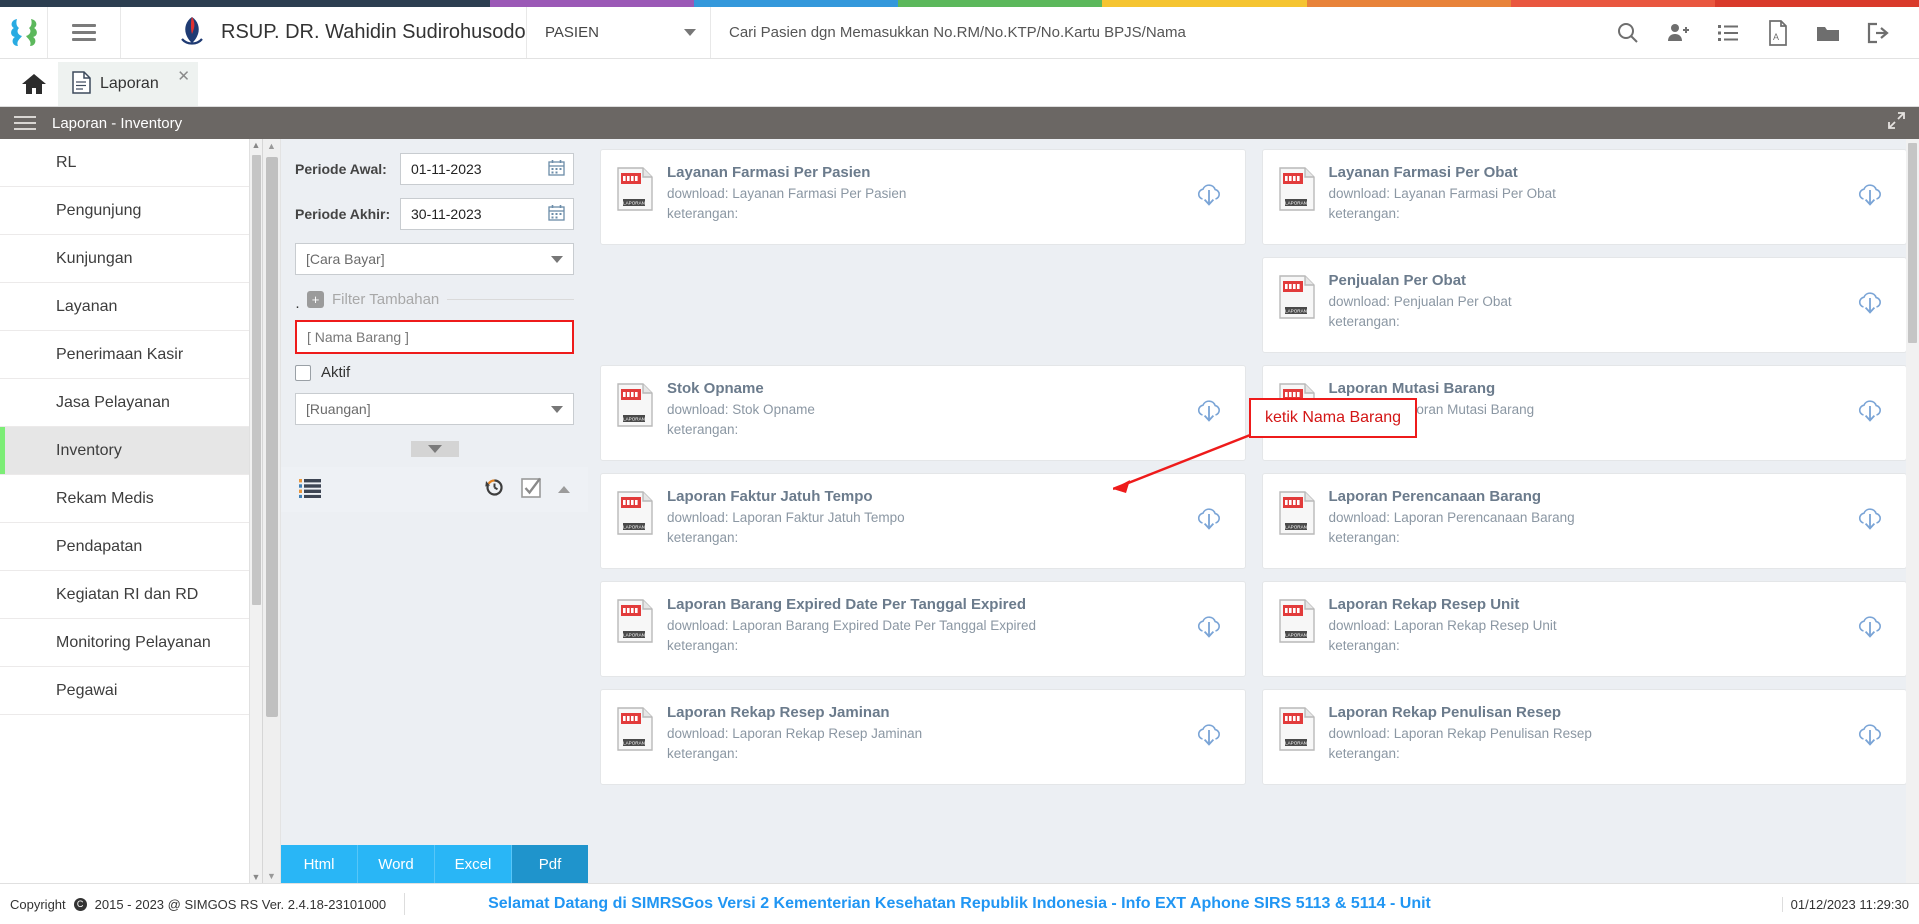 The image size is (1919, 924). I want to click on folder-icon, so click(1828, 33).